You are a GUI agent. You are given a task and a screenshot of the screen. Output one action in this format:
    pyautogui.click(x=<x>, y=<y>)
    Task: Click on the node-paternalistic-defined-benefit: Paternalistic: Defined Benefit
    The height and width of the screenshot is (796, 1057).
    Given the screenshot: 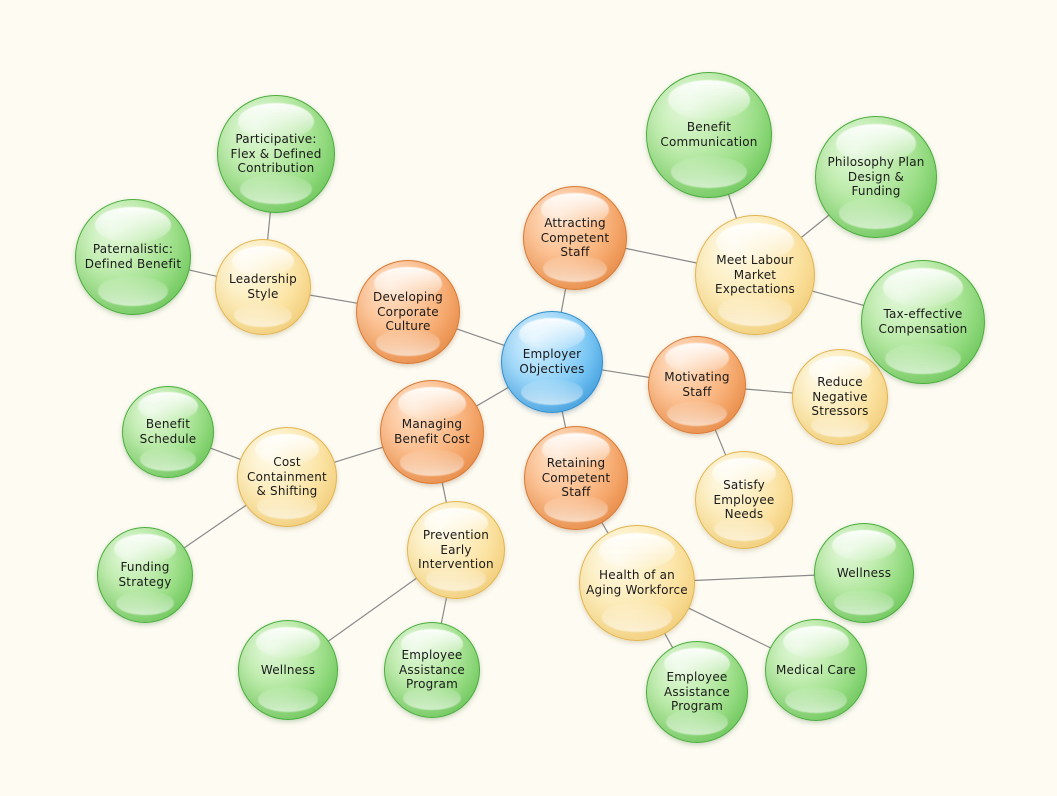 What is the action you would take?
    pyautogui.click(x=133, y=257)
    